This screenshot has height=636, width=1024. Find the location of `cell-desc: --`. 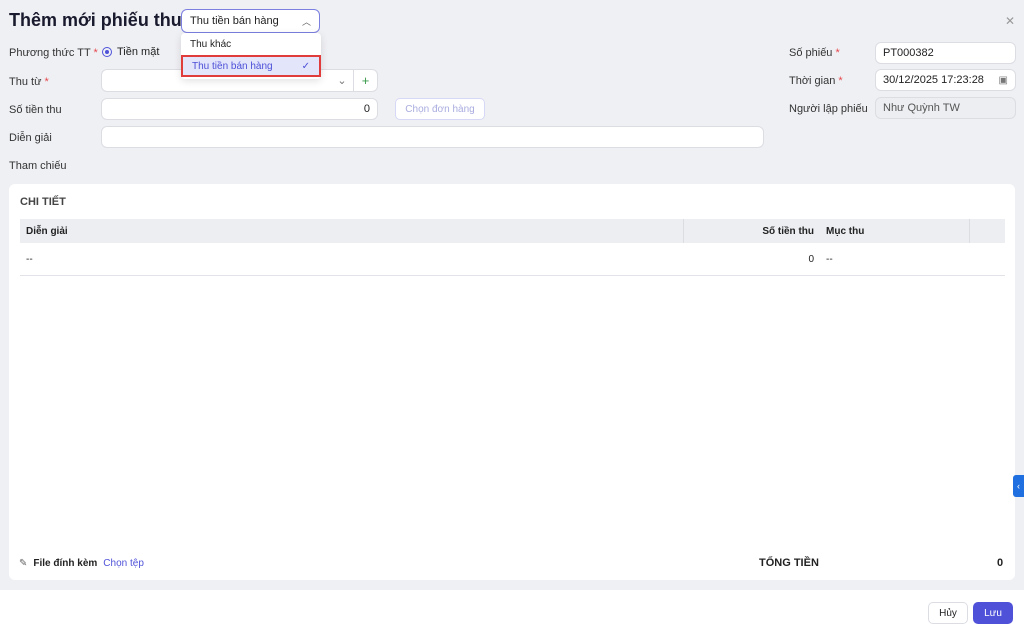

cell-desc: -- is located at coordinates (29, 259).